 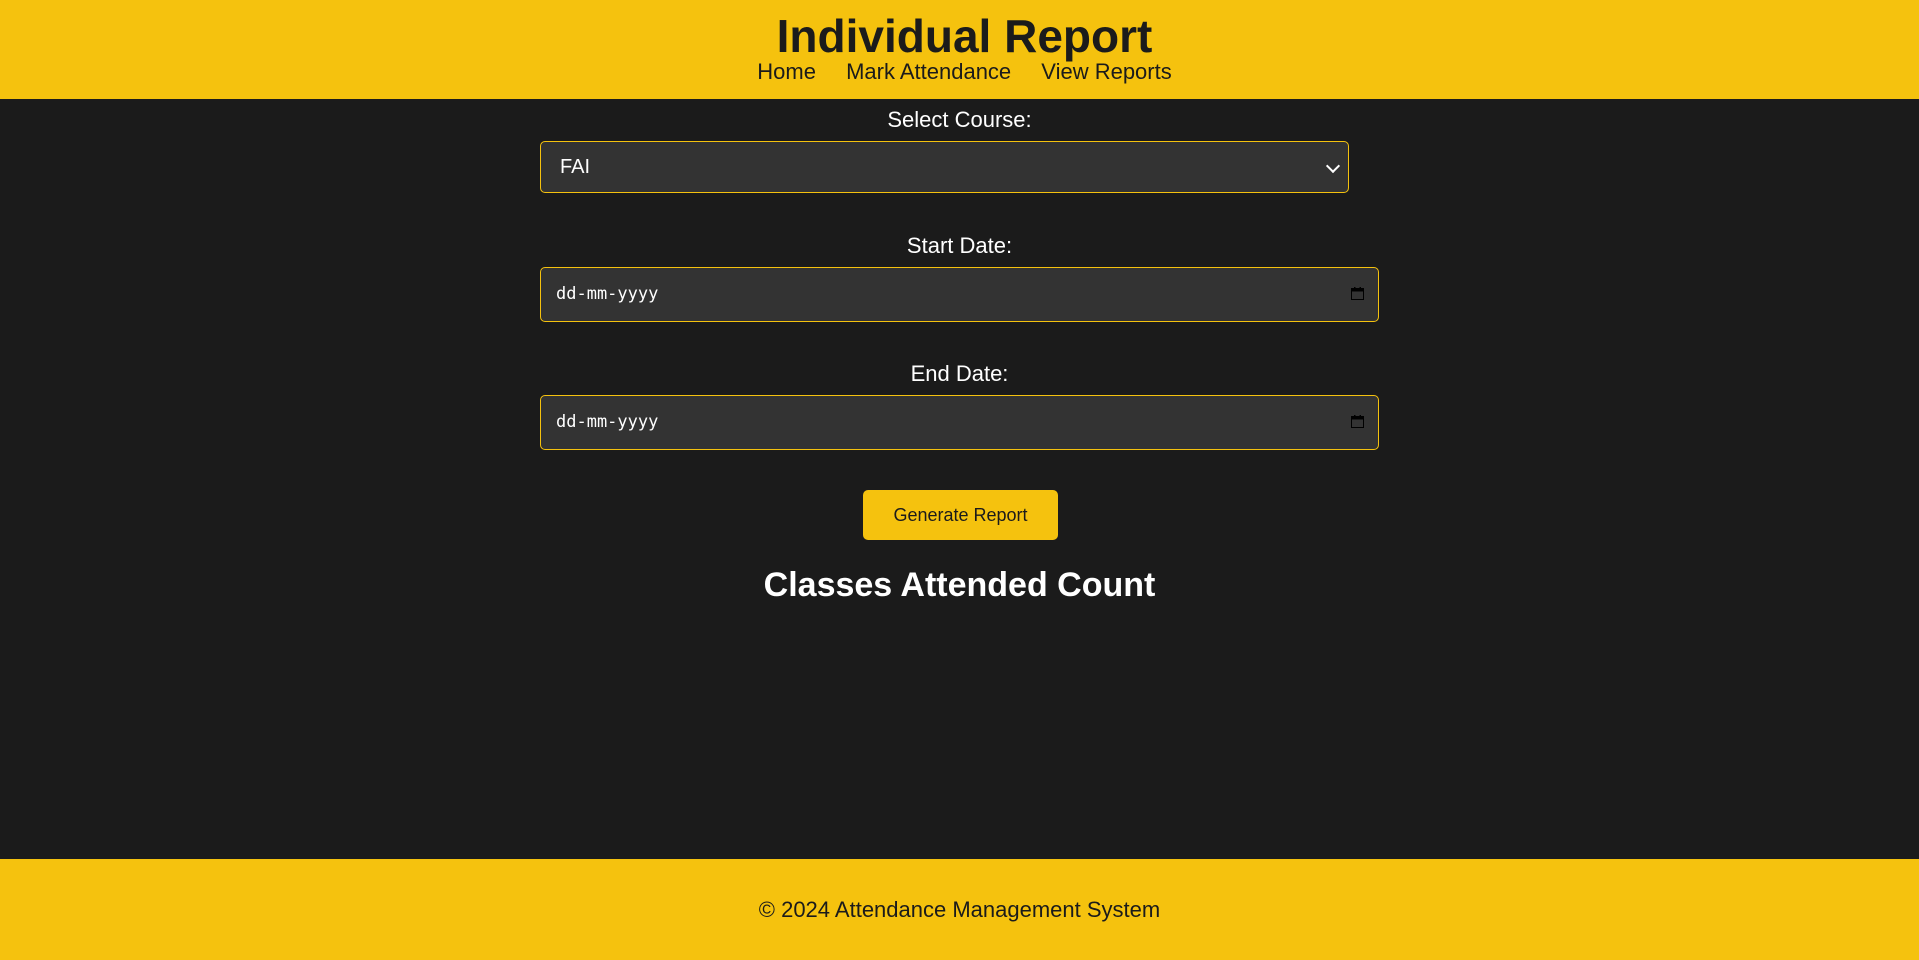 I want to click on page-title: Individual Report, so click(x=964, y=36).